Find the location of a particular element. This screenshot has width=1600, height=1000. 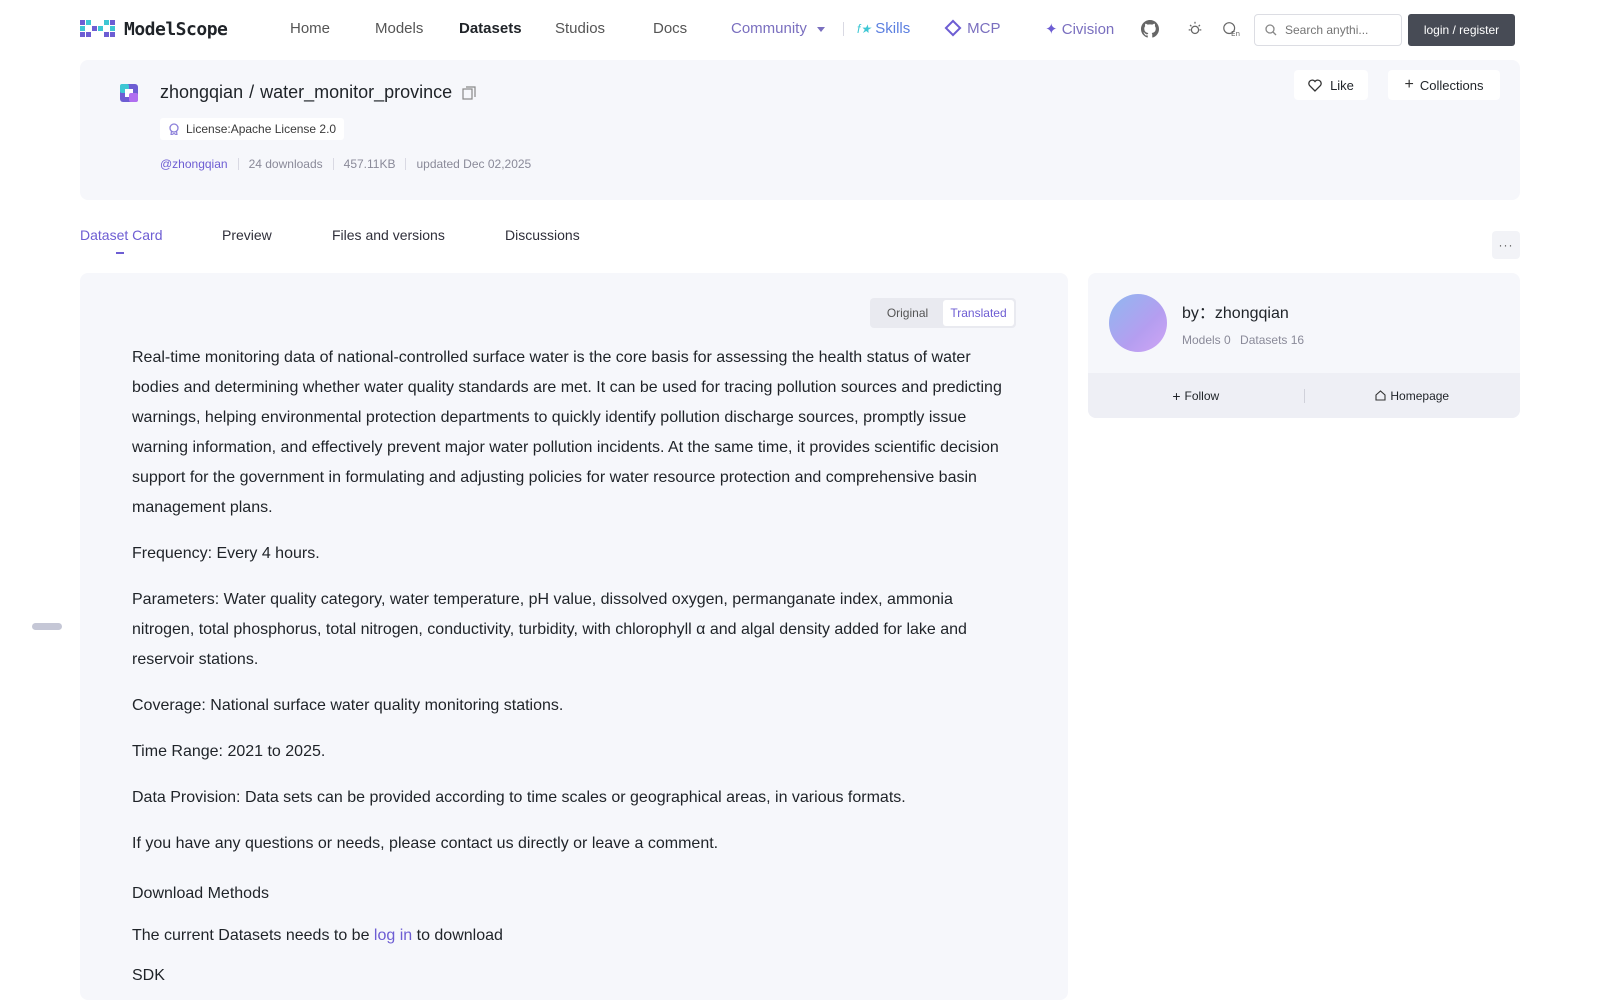

collections-button: + Collections is located at coordinates (1444, 85).